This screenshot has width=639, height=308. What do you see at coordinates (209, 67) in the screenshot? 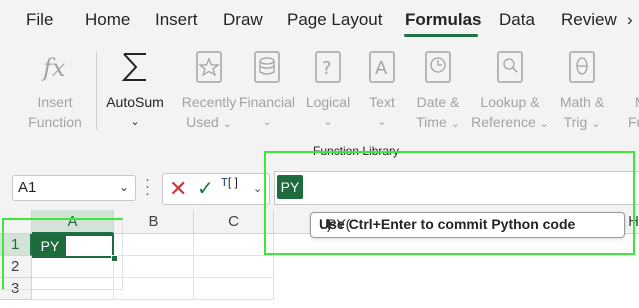
I see `star-book-icon` at bounding box center [209, 67].